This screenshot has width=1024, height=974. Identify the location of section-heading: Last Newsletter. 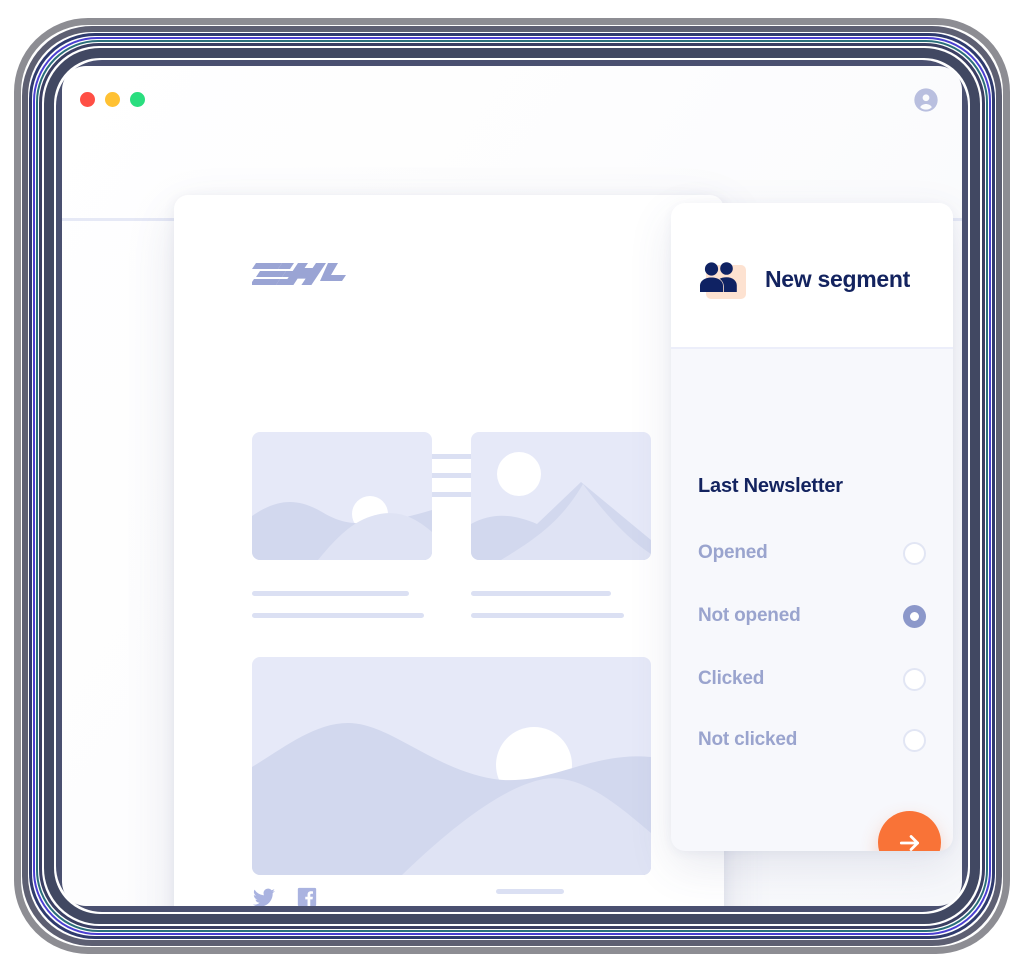
(770, 486).